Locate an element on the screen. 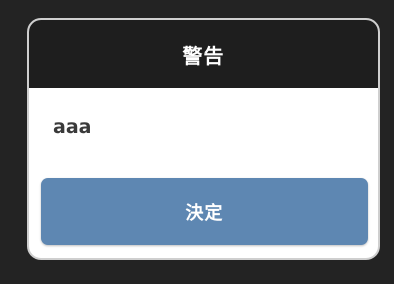 The image size is (394, 284). dialog-message: aaa is located at coordinates (72, 127).